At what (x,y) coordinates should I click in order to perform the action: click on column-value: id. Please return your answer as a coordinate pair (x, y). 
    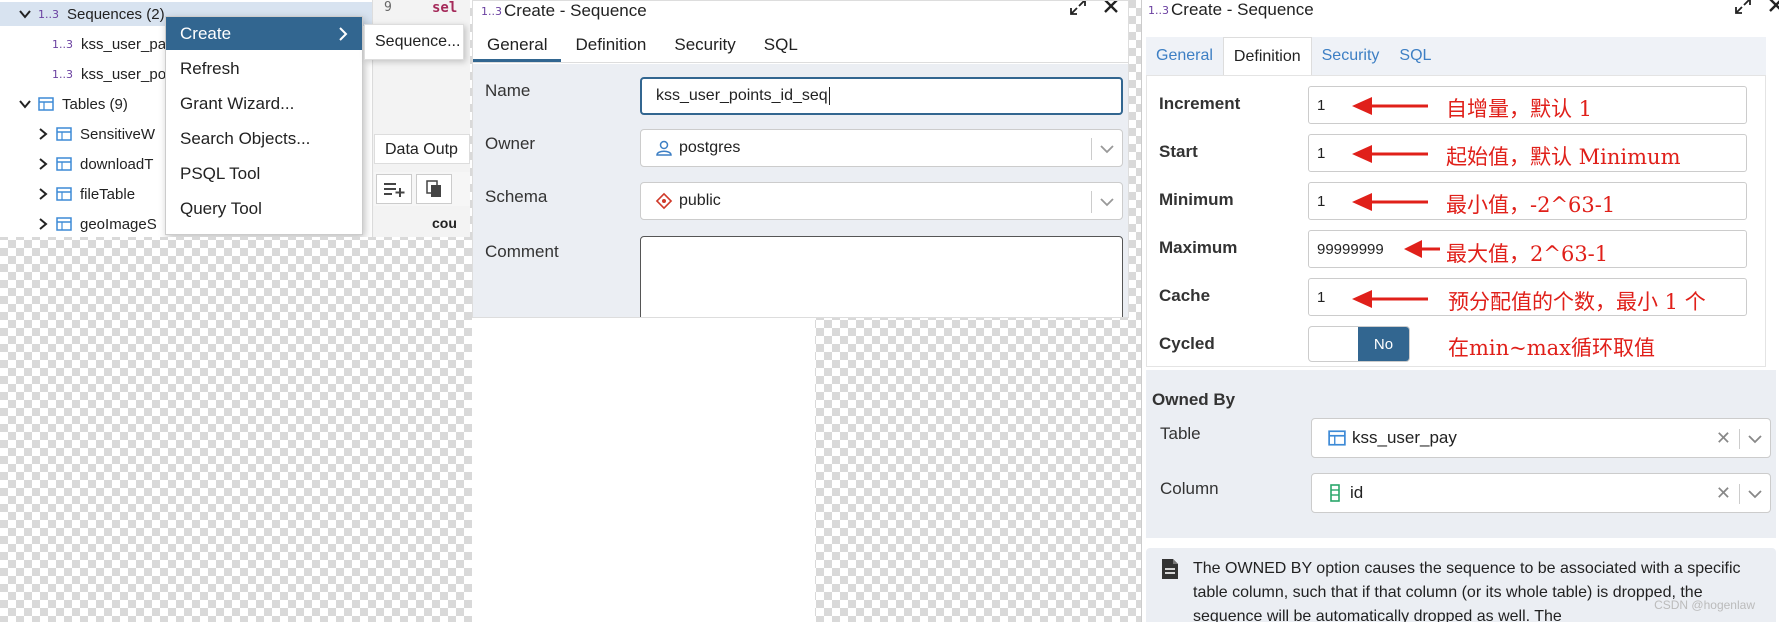
    Looking at the image, I should click on (1357, 492).